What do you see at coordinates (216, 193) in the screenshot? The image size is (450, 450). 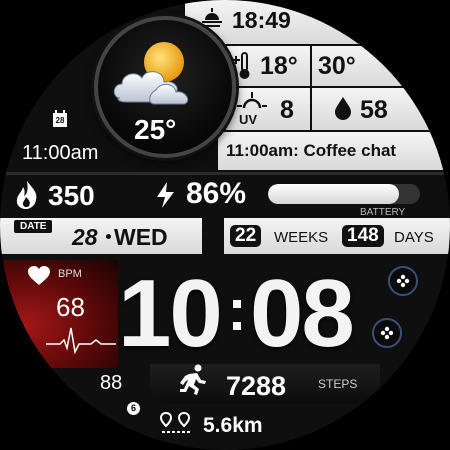 I see `battery-percent: 86%` at bounding box center [216, 193].